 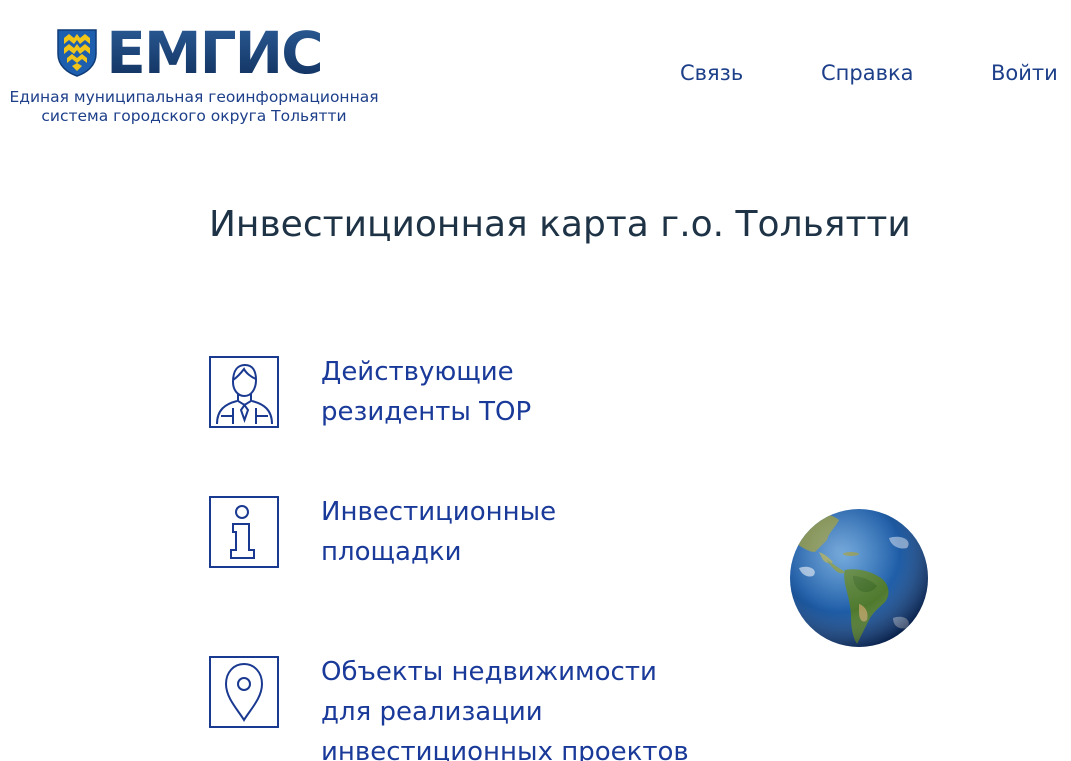 I want to click on logo-title: ЕМГИС, so click(x=214, y=53).